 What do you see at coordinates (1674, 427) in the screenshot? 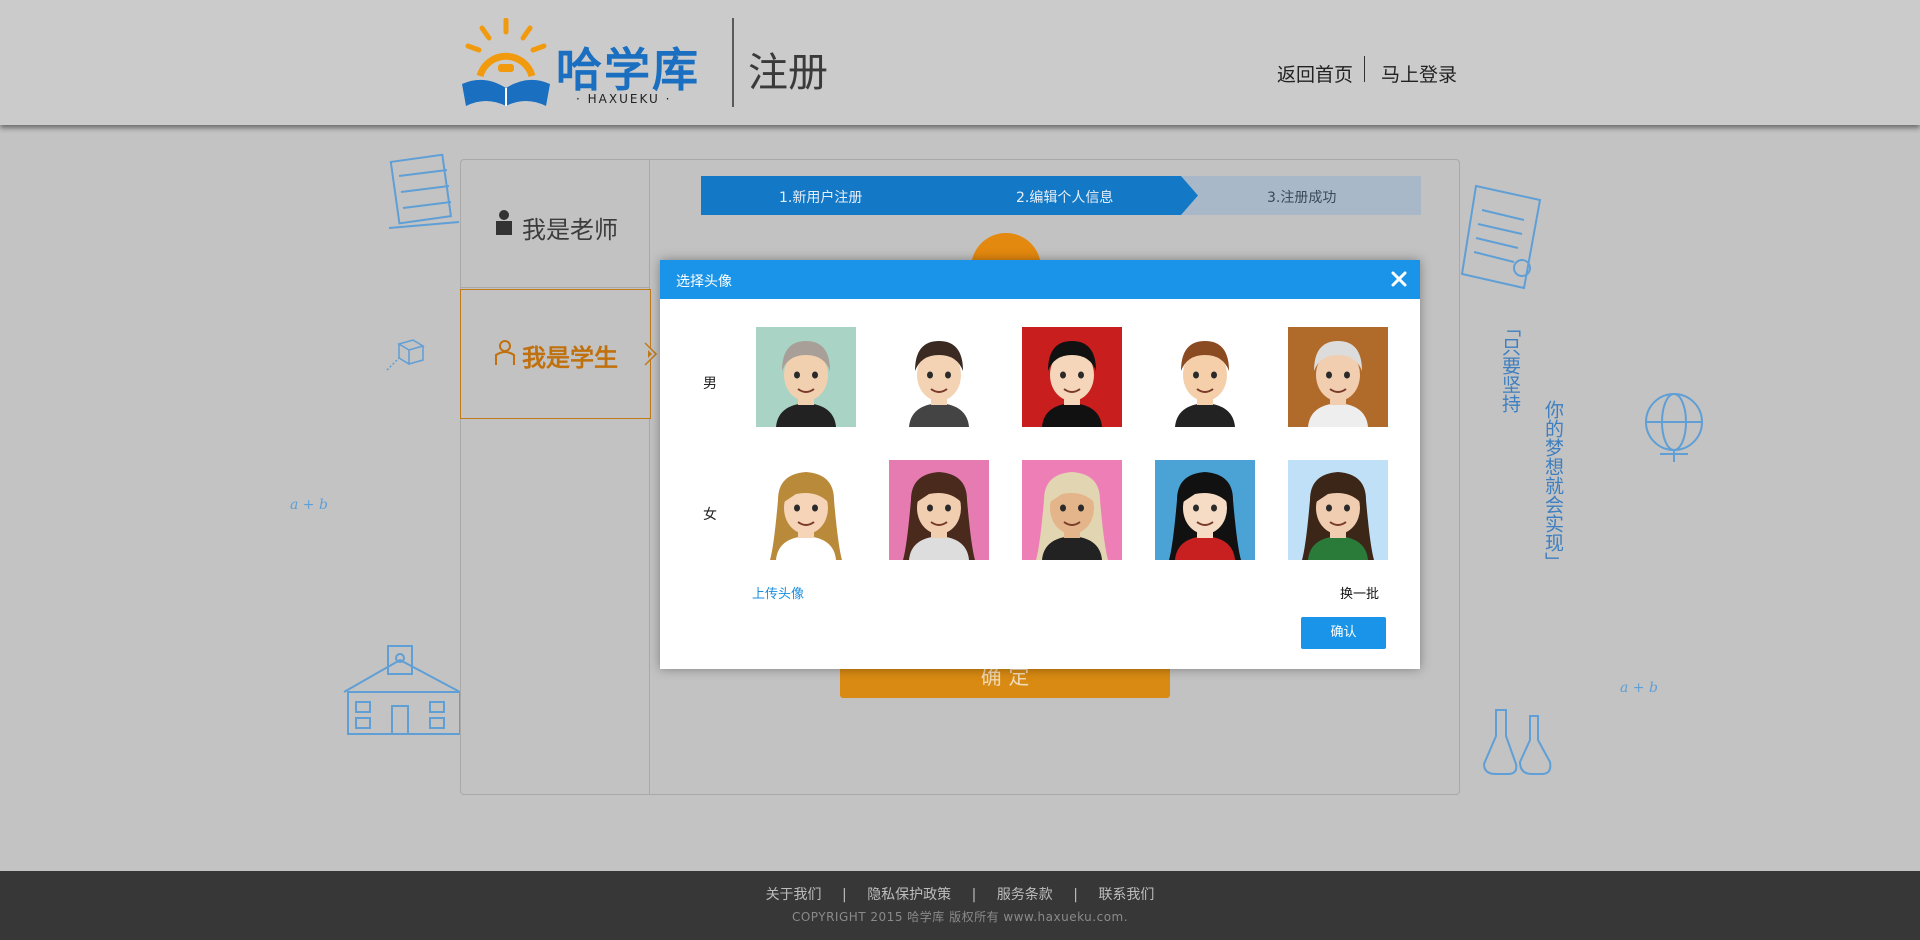
I see `globe-icon` at bounding box center [1674, 427].